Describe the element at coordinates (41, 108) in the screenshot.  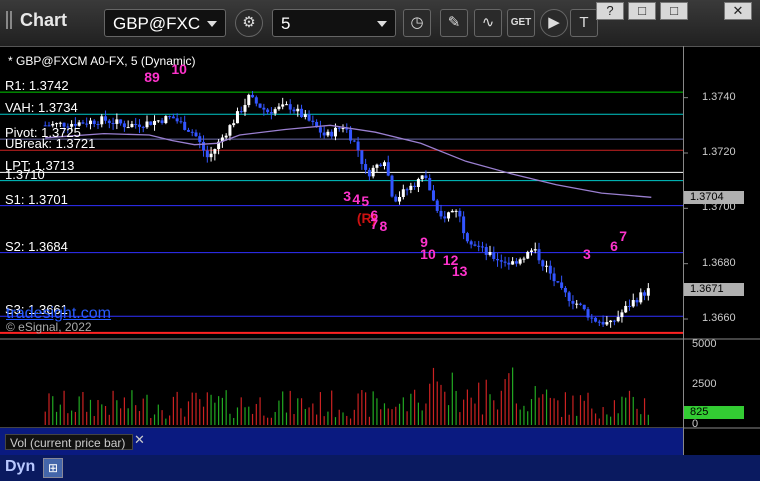
I see `pivot-label: VAH: 1.3734` at that location.